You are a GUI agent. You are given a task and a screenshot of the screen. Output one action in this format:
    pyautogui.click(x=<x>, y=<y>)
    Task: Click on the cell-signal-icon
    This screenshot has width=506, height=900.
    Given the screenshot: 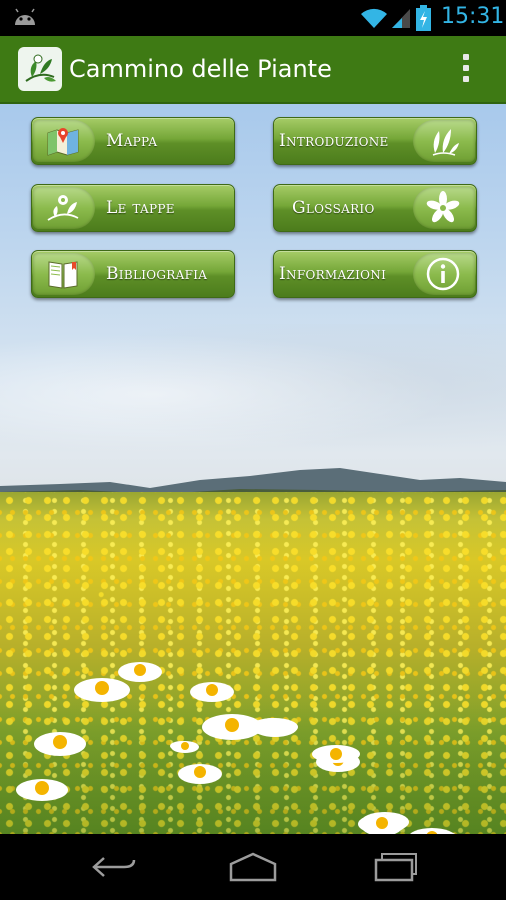 What is the action you would take?
    pyautogui.click(x=401, y=18)
    